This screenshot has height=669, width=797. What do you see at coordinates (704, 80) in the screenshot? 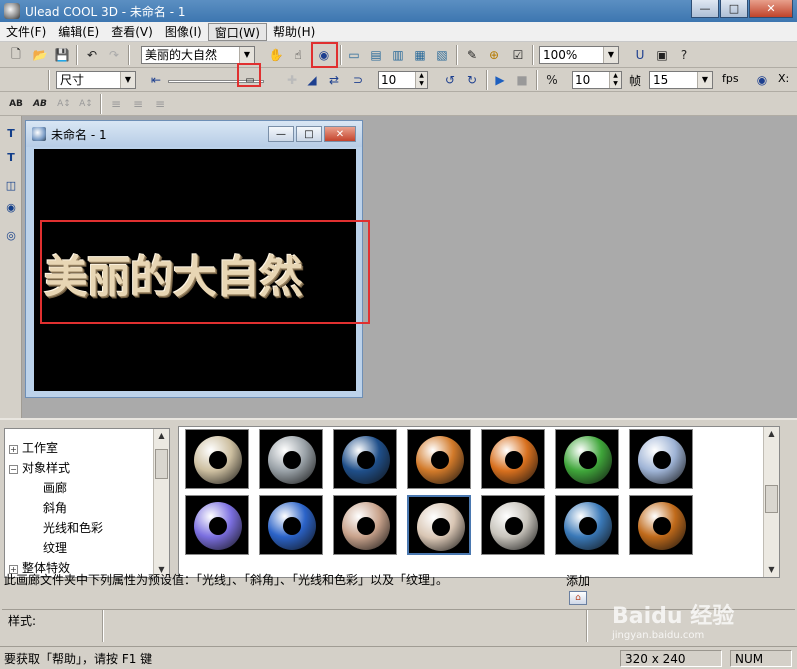
I see `chevron-down-icon: ▼` at bounding box center [704, 80].